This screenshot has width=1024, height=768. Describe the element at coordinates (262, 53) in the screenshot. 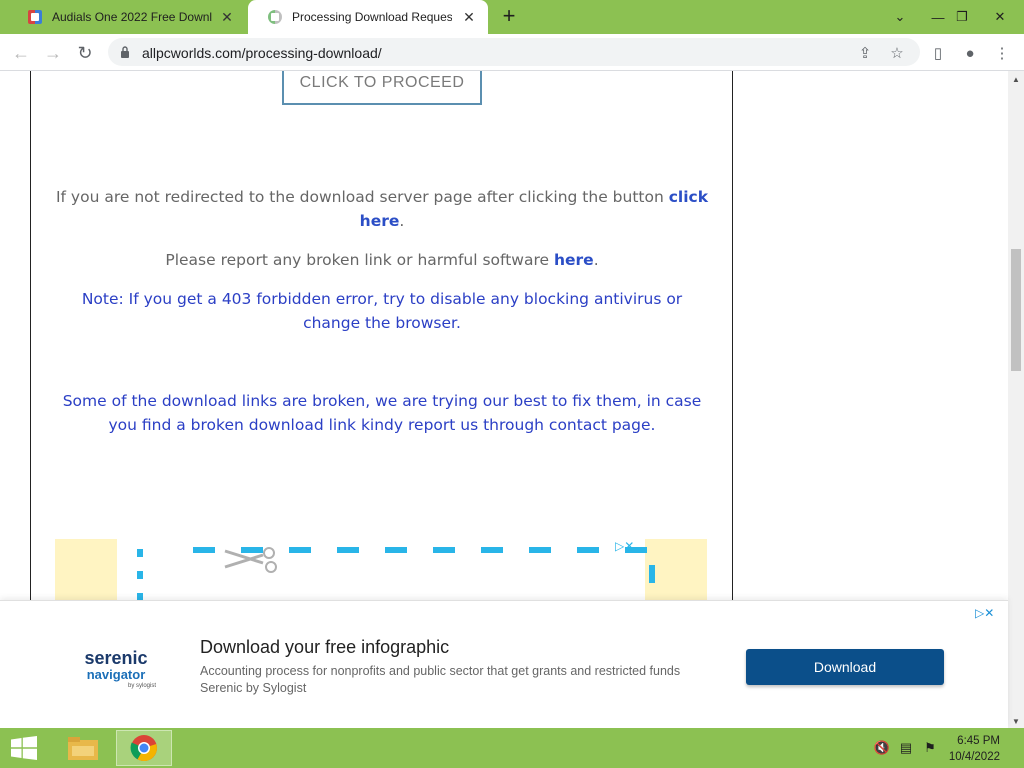

I see `url-text: allpcworlds.com/processing-download/` at that location.